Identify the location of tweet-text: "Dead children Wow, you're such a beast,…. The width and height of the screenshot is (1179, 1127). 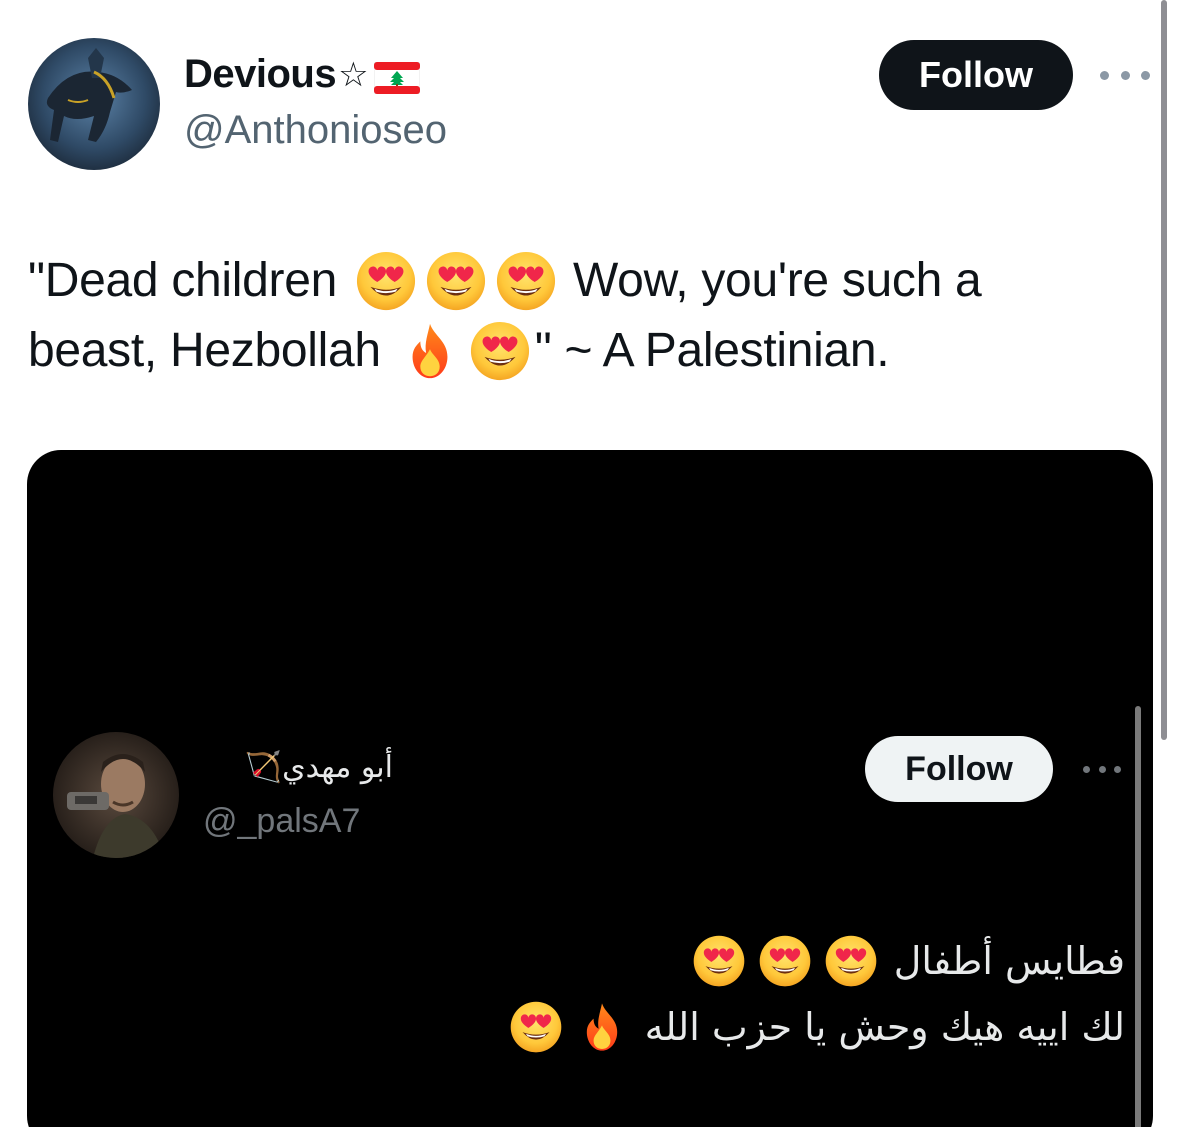
(568, 316).